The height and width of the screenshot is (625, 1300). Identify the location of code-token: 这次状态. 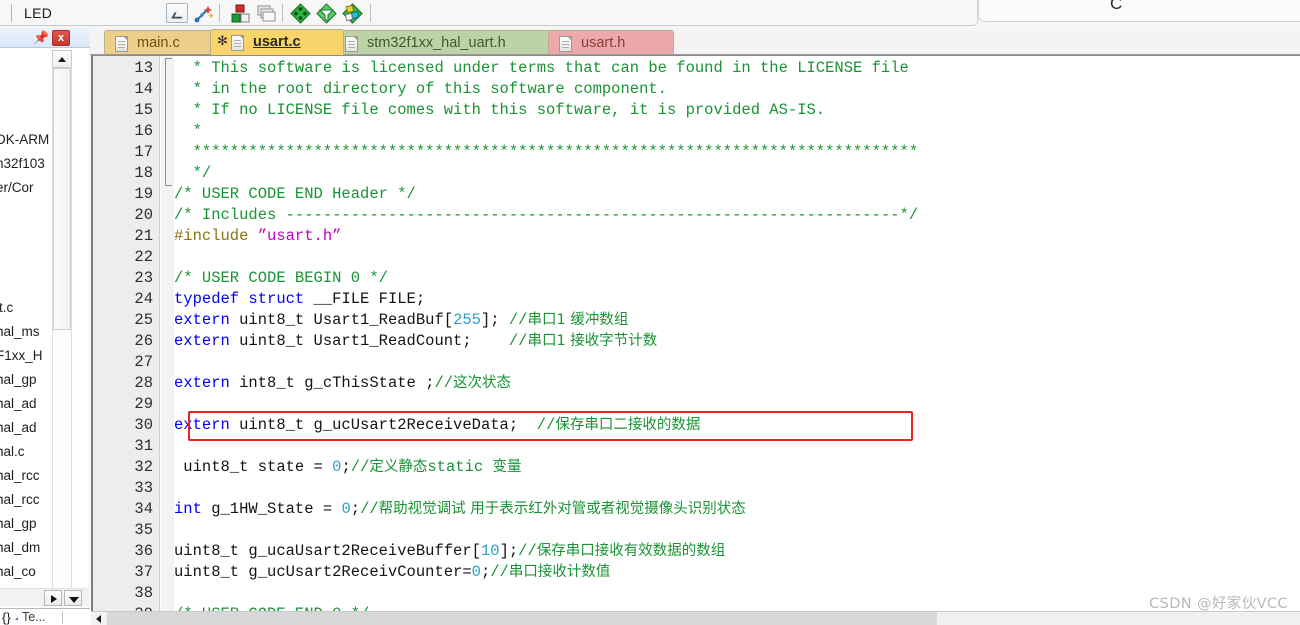
(482, 383).